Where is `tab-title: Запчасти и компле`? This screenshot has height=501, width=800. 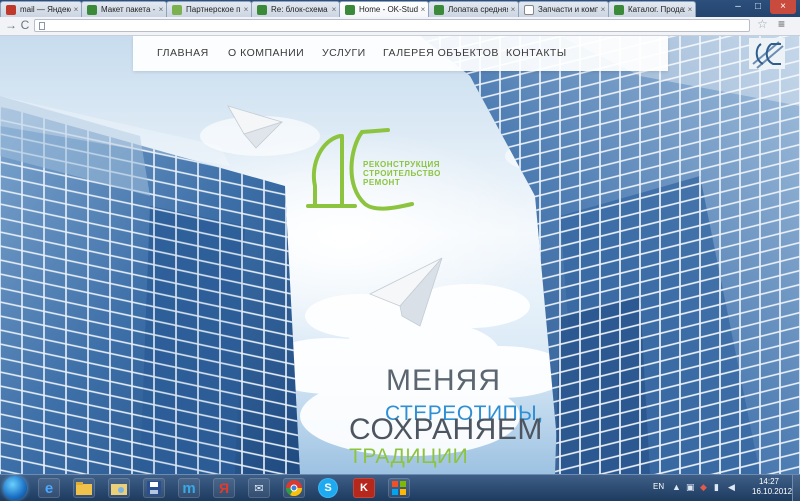 tab-title: Запчасти и компле is located at coordinates (568, 9).